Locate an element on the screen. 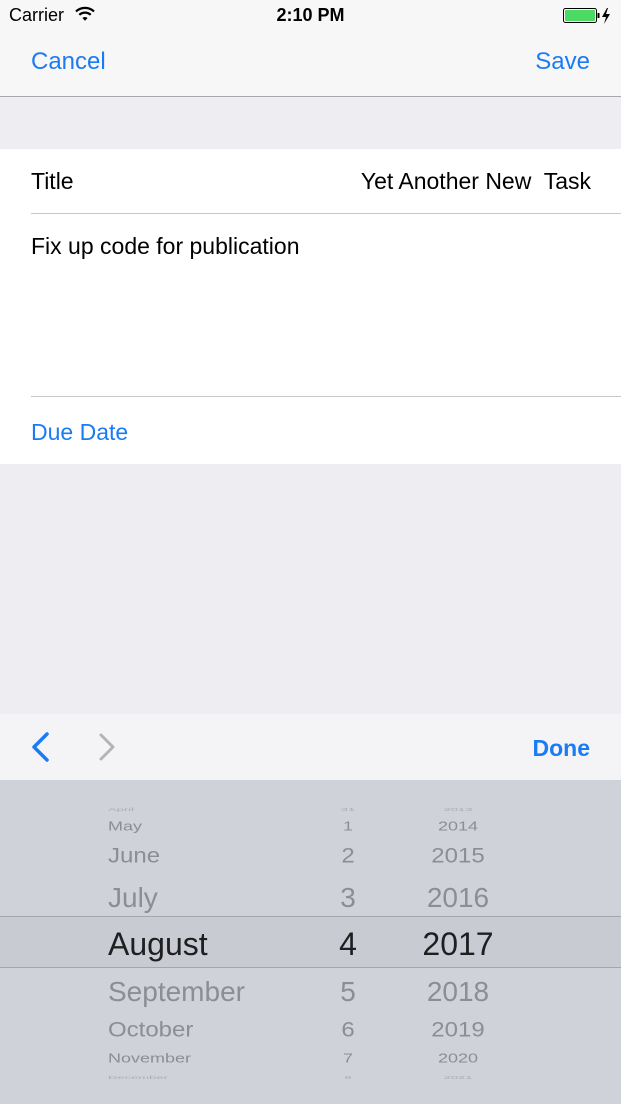 This screenshot has height=1104, width=621. year-option: 2019 is located at coordinates (458, 1029).